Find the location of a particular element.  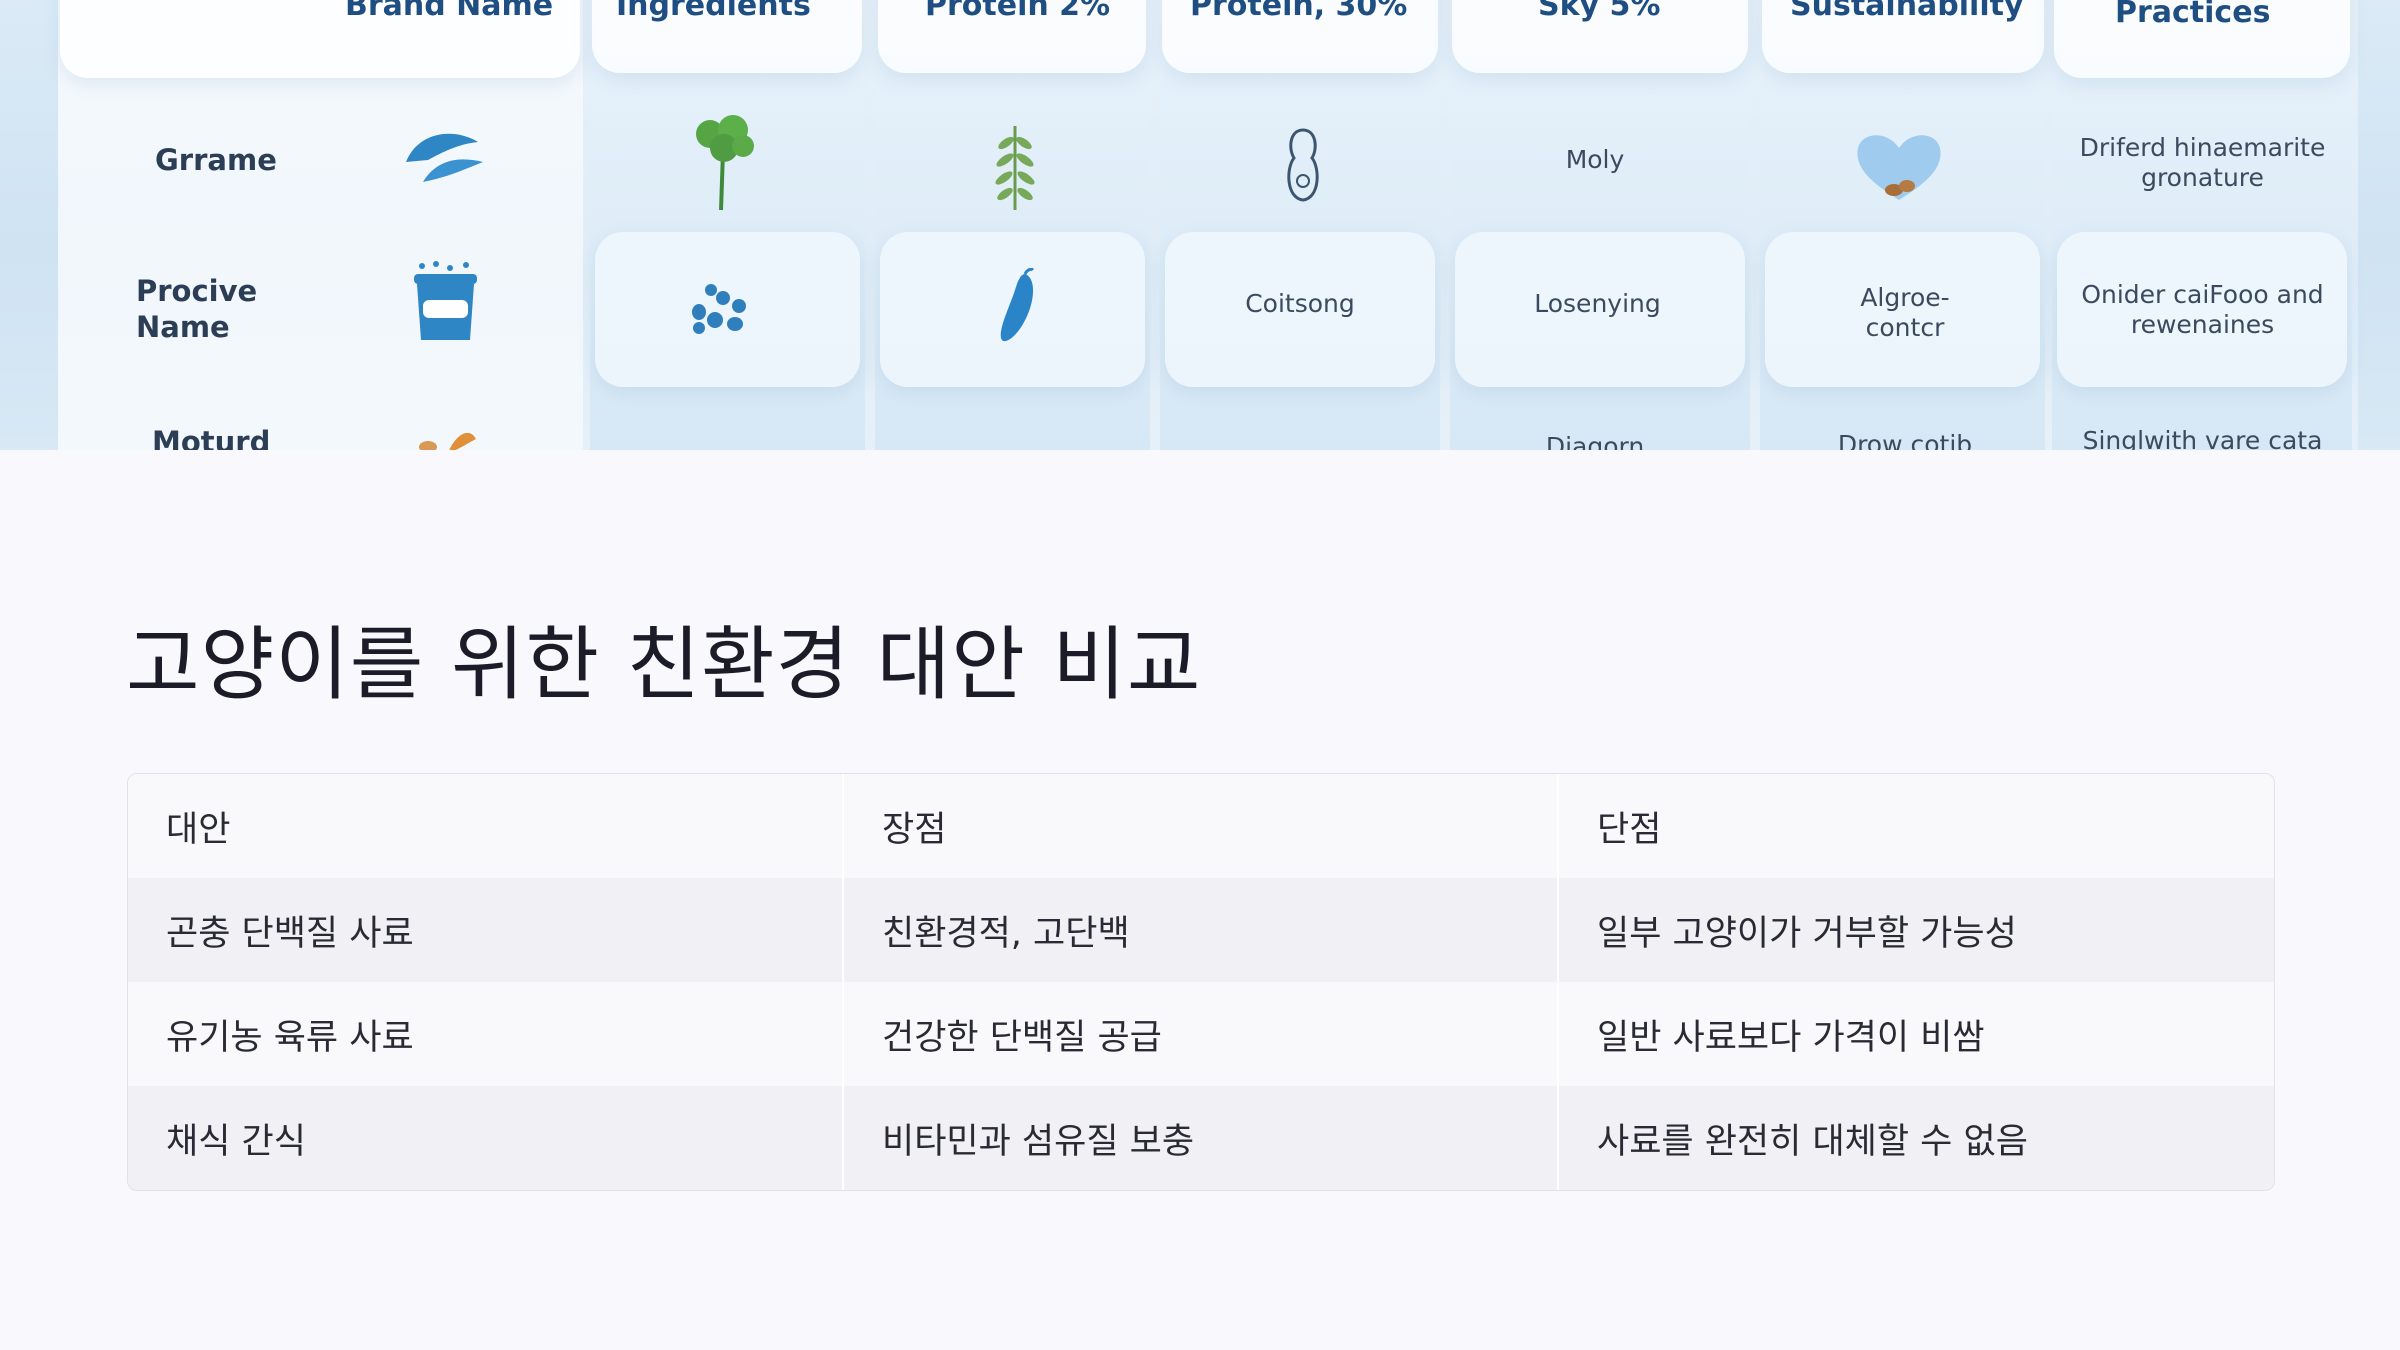

hero-header-brand: Brand Name is located at coordinates (449, 11).